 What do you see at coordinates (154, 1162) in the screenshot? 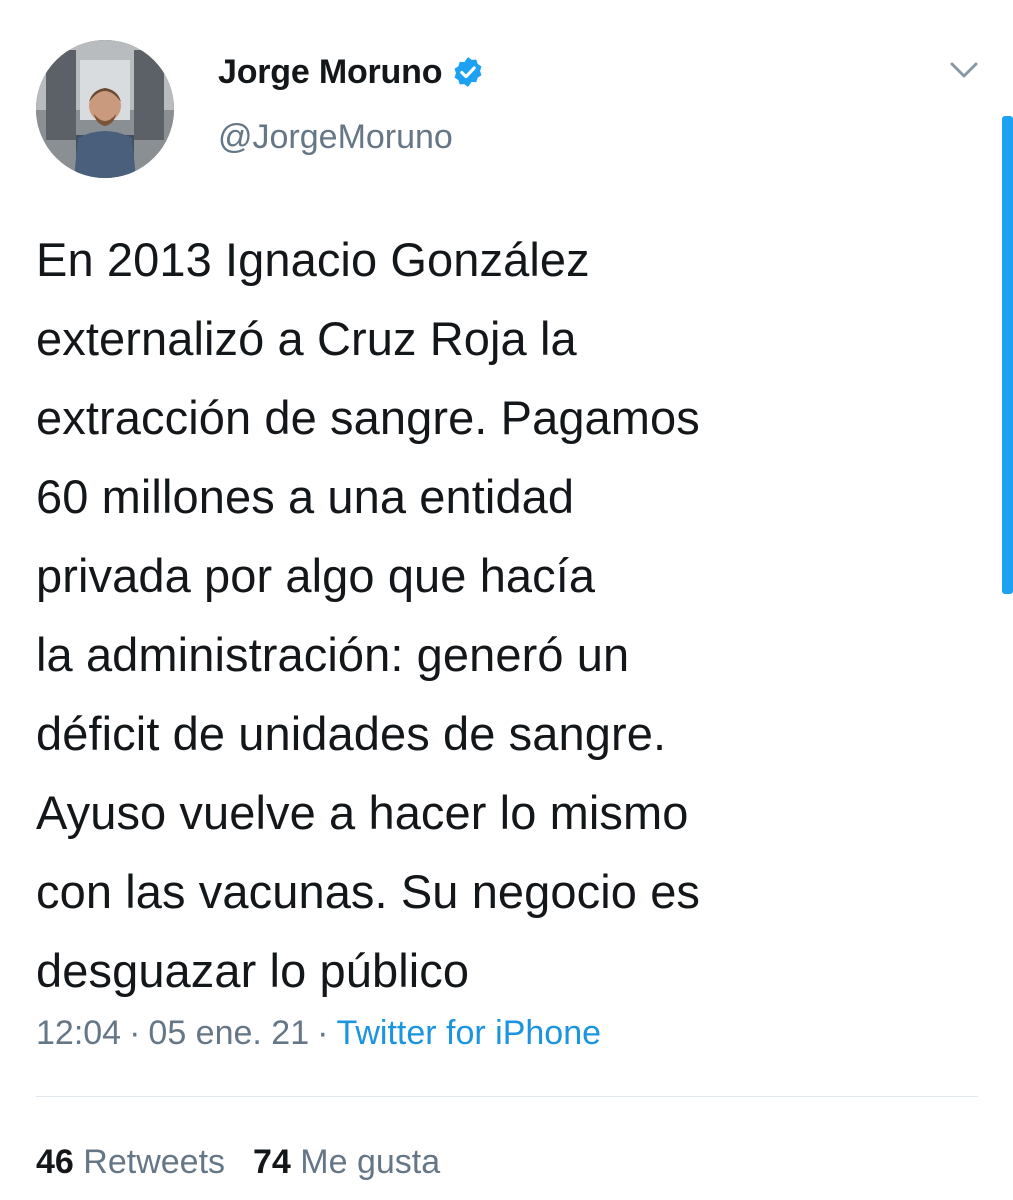
I see `retweets-label: Retweets` at bounding box center [154, 1162].